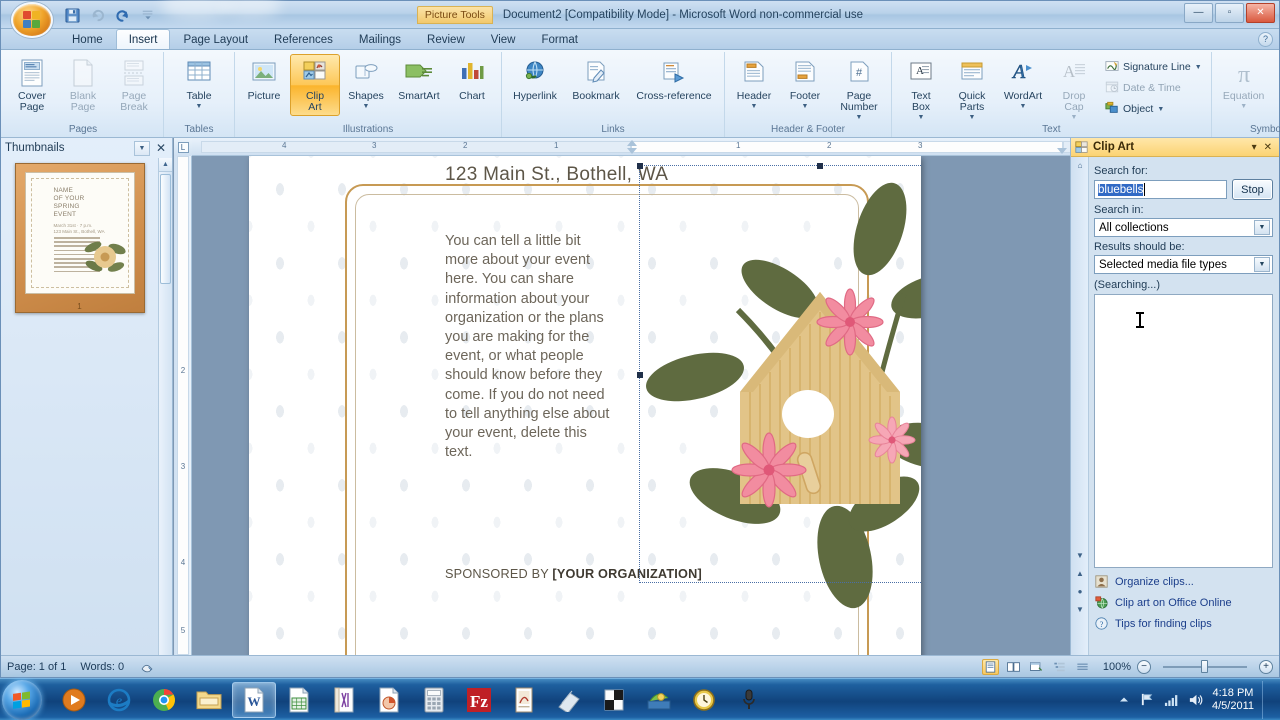  Describe the element at coordinates (264, 79) in the screenshot. I see `picture-button: Picture` at that location.